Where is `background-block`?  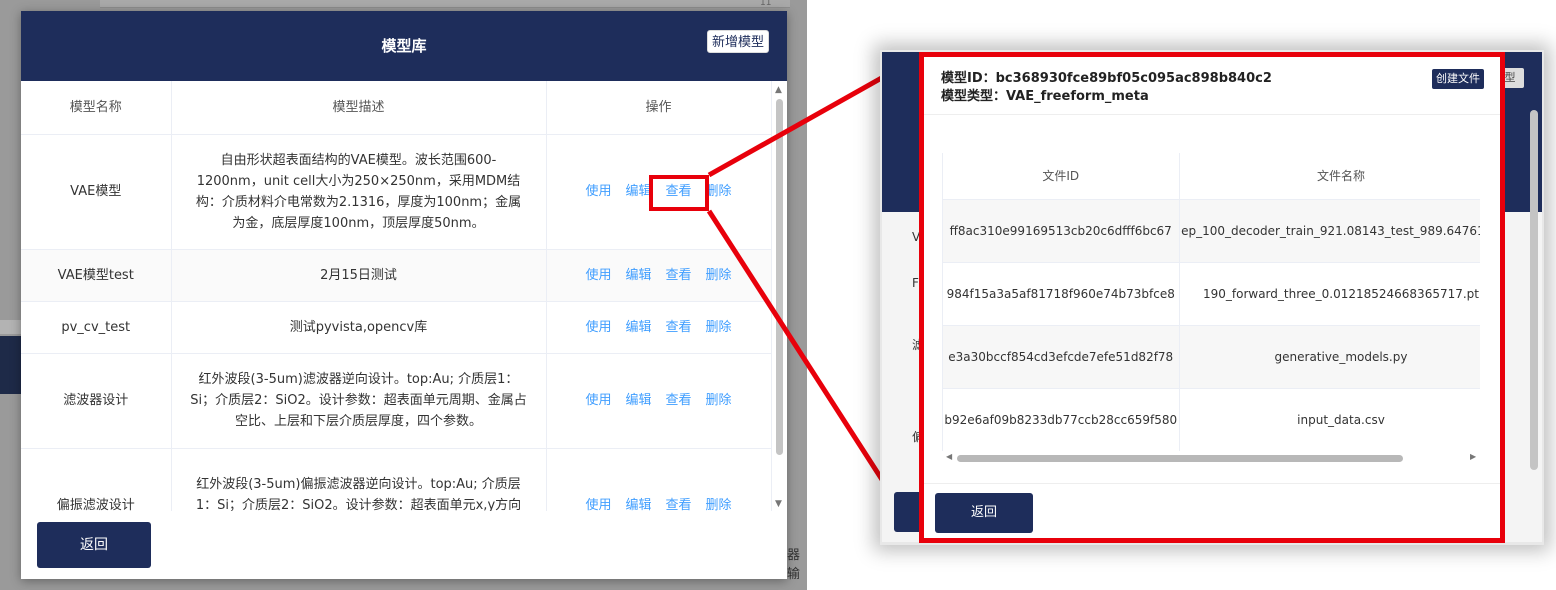
background-block is located at coordinates (11, 327).